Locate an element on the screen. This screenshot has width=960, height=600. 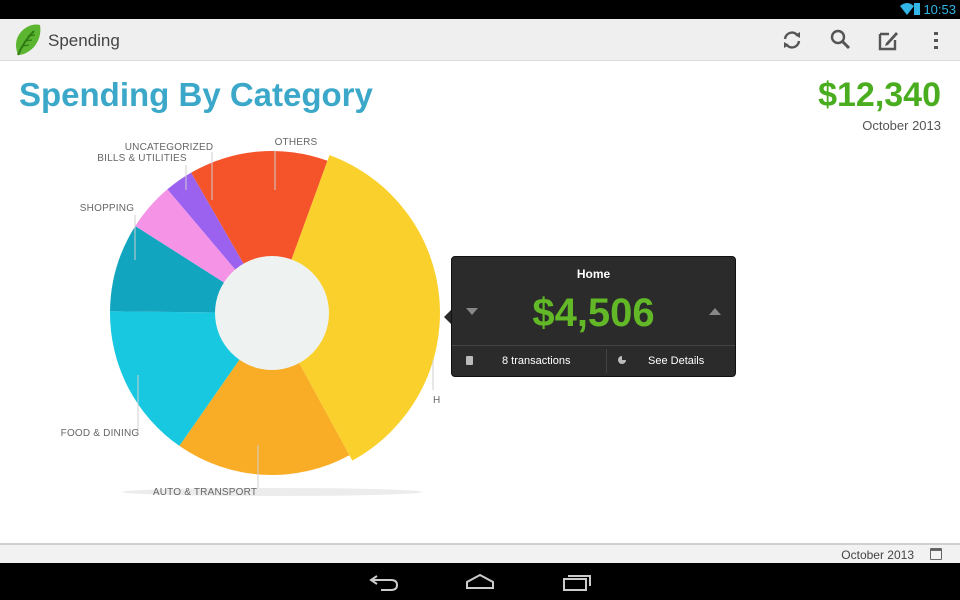
search-icon is located at coordinates (840, 40).